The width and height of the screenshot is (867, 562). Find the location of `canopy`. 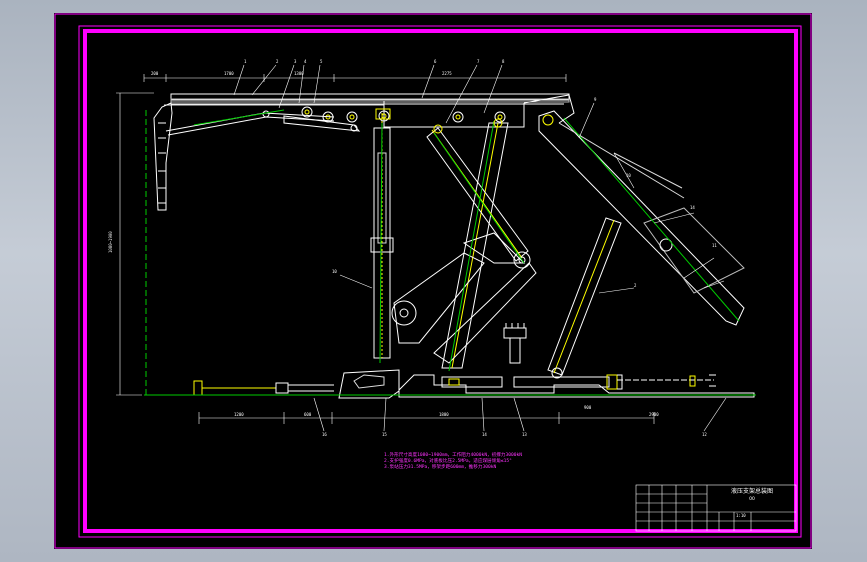

canopy is located at coordinates (369, 110).